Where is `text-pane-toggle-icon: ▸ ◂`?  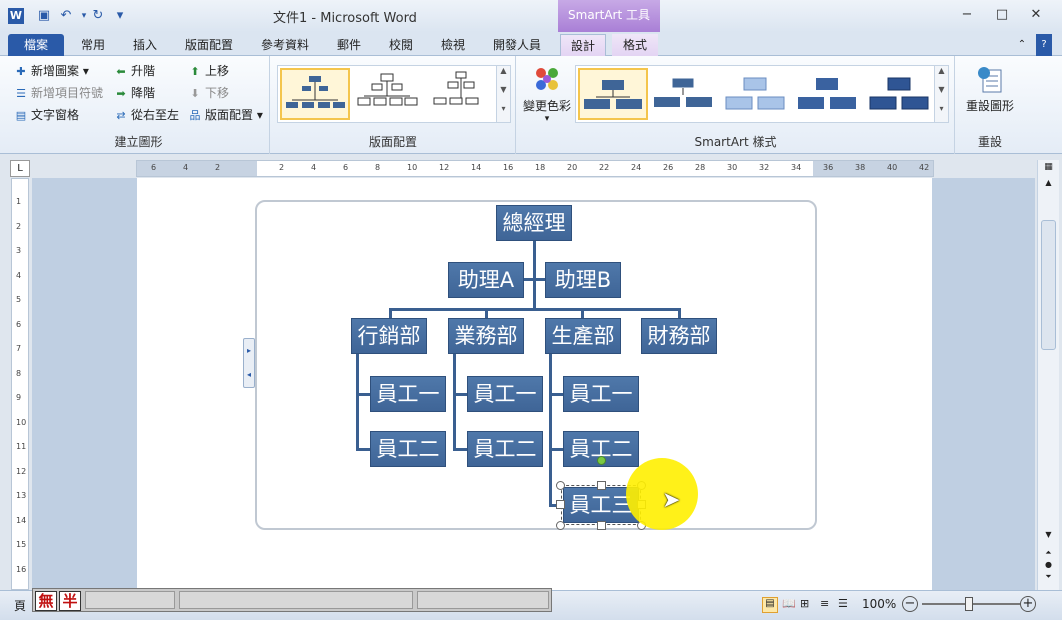
text-pane-toggle-icon: ▸ ◂ is located at coordinates (249, 363).